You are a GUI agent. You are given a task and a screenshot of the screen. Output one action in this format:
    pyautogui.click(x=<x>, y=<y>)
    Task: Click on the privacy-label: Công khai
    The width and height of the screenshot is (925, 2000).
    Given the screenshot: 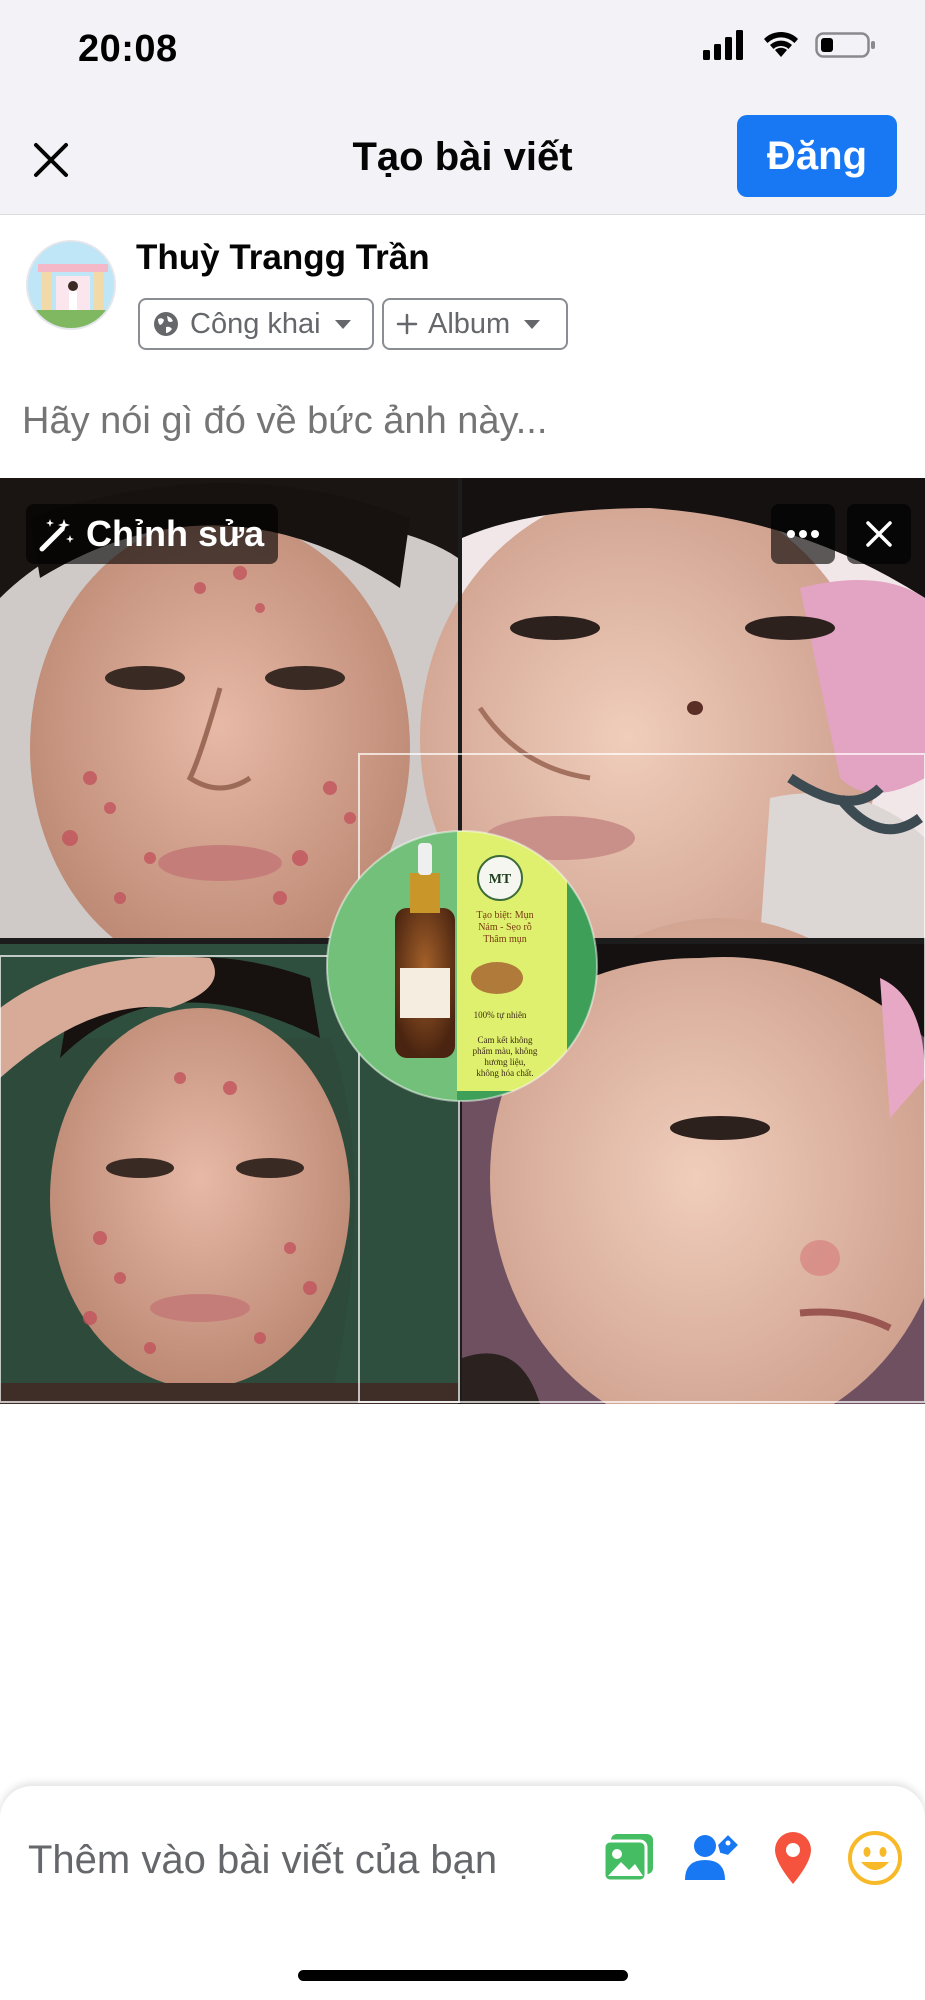 What is the action you would take?
    pyautogui.click(x=255, y=323)
    